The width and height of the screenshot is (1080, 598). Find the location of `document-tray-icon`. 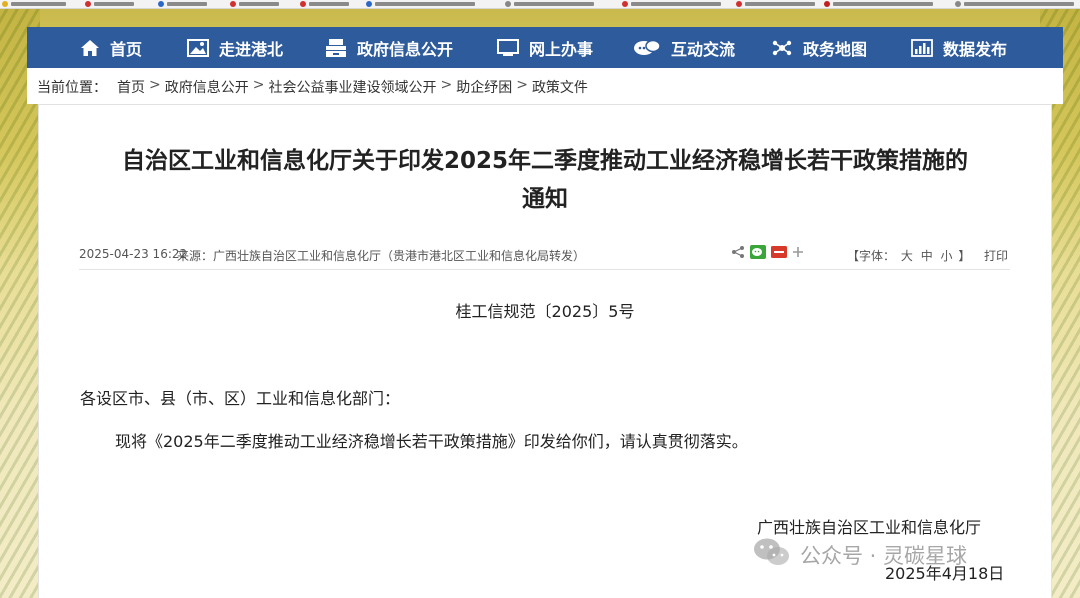

document-tray-icon is located at coordinates (336, 47).